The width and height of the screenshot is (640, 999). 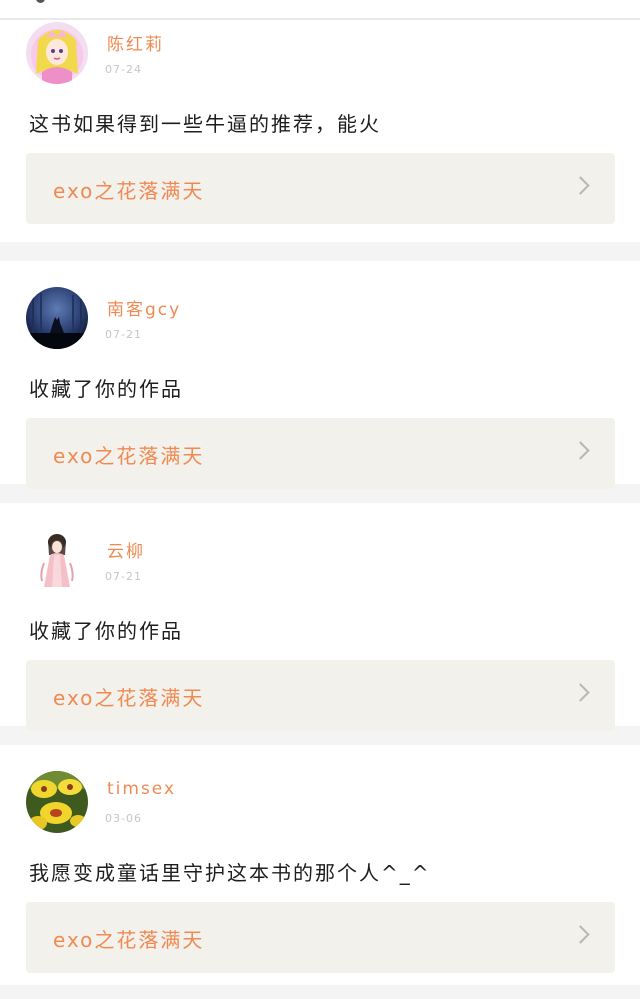 I want to click on comment-text: 这书如果得到一些牛逼的推荐，能火, so click(x=205, y=124).